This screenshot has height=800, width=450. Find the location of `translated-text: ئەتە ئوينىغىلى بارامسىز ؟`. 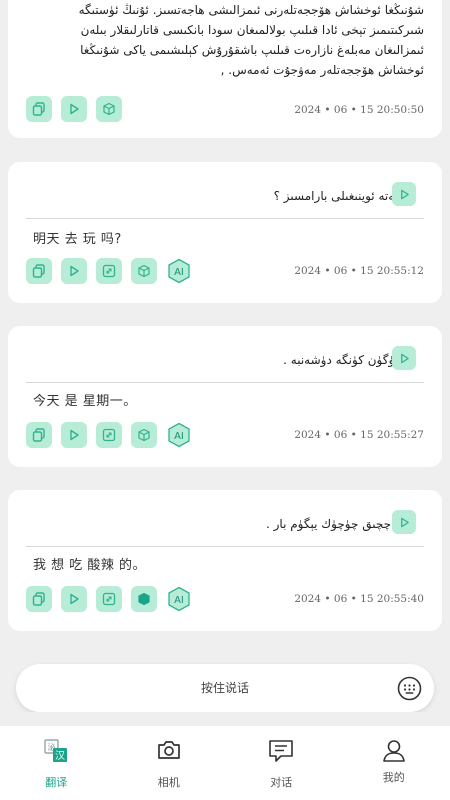

translated-text: ئەتە ئوينىغىلى بارامسىز ؟ is located at coordinates (335, 196).